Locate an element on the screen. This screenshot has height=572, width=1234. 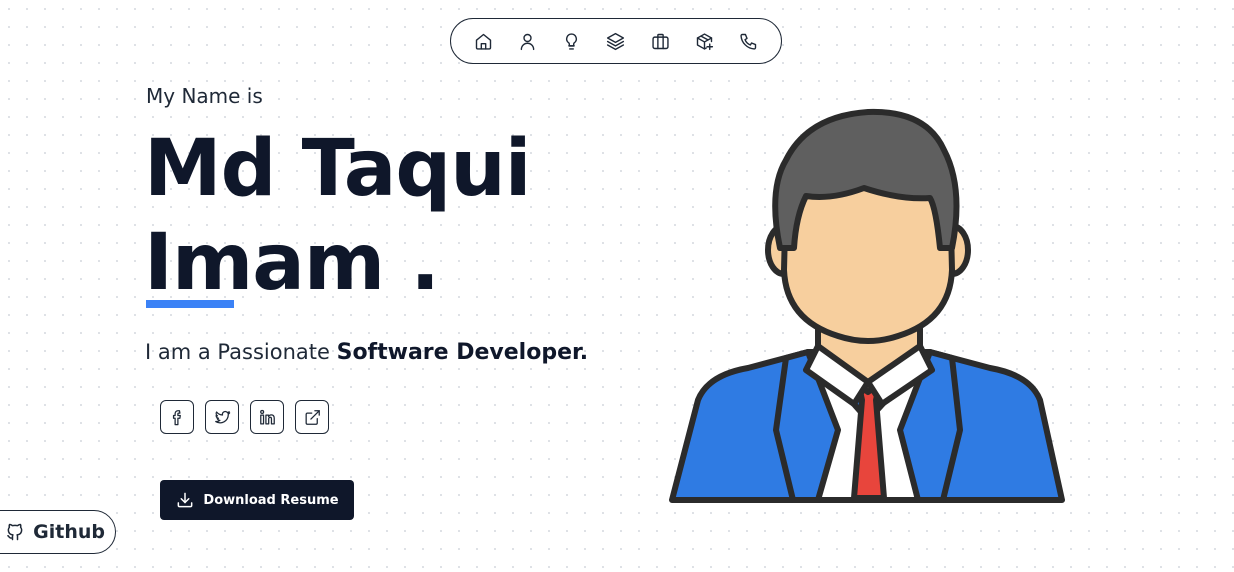
nav-contact is located at coordinates (749, 41).